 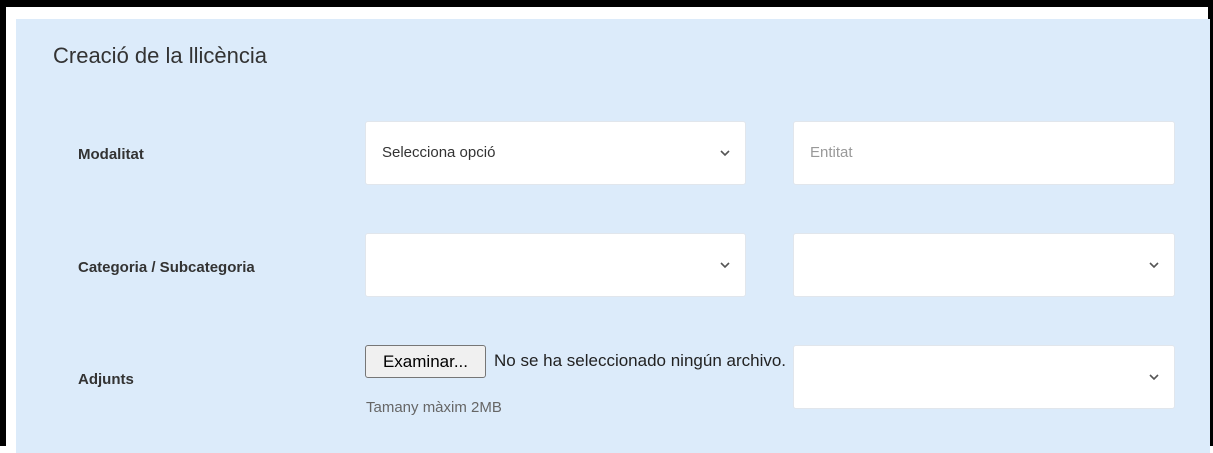 What do you see at coordinates (106, 379) in the screenshot?
I see `adjunts-label: Adjunts` at bounding box center [106, 379].